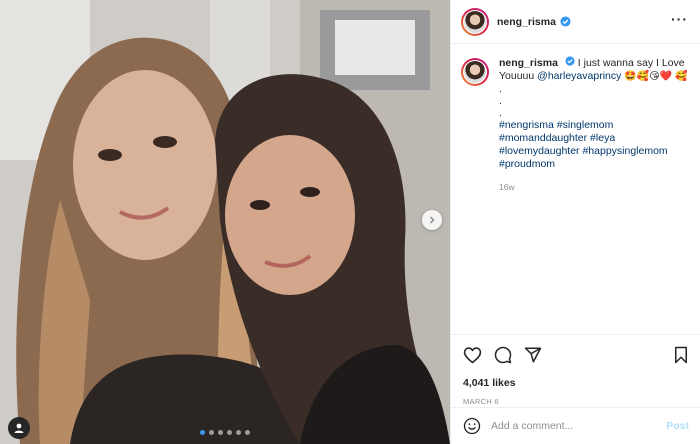  I want to click on comment-bar: Post, so click(575, 425).